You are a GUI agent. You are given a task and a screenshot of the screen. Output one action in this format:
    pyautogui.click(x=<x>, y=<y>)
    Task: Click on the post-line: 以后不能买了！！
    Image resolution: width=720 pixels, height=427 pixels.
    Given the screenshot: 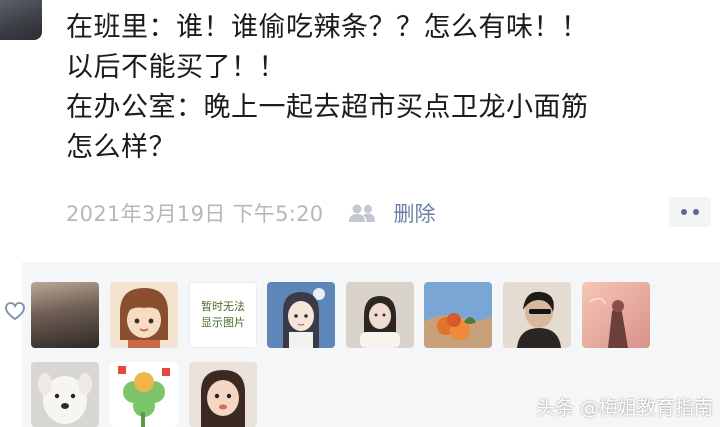 What is the action you would take?
    pyautogui.click(x=176, y=67)
    